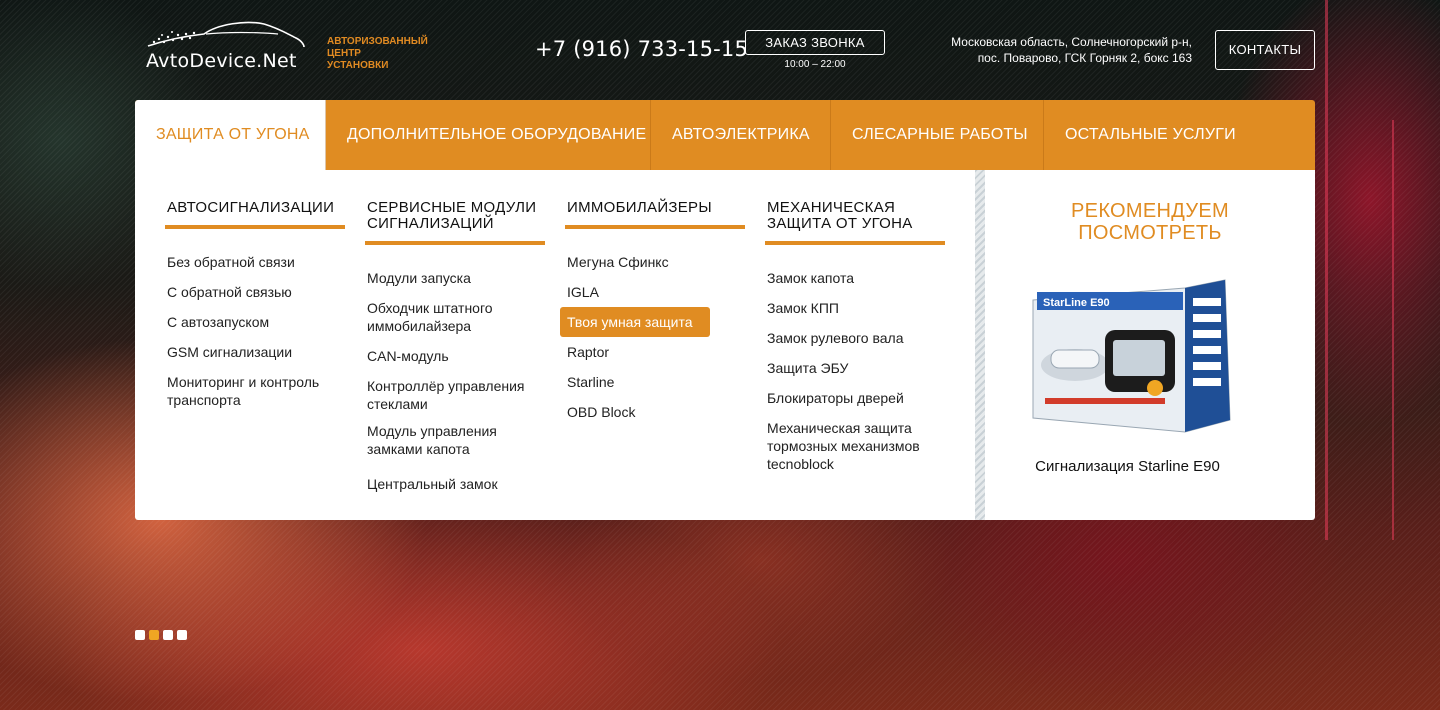 The image size is (1440, 710). Describe the element at coordinates (1127, 466) in the screenshot. I see `product-name: Сигнализация Starline E90` at that location.